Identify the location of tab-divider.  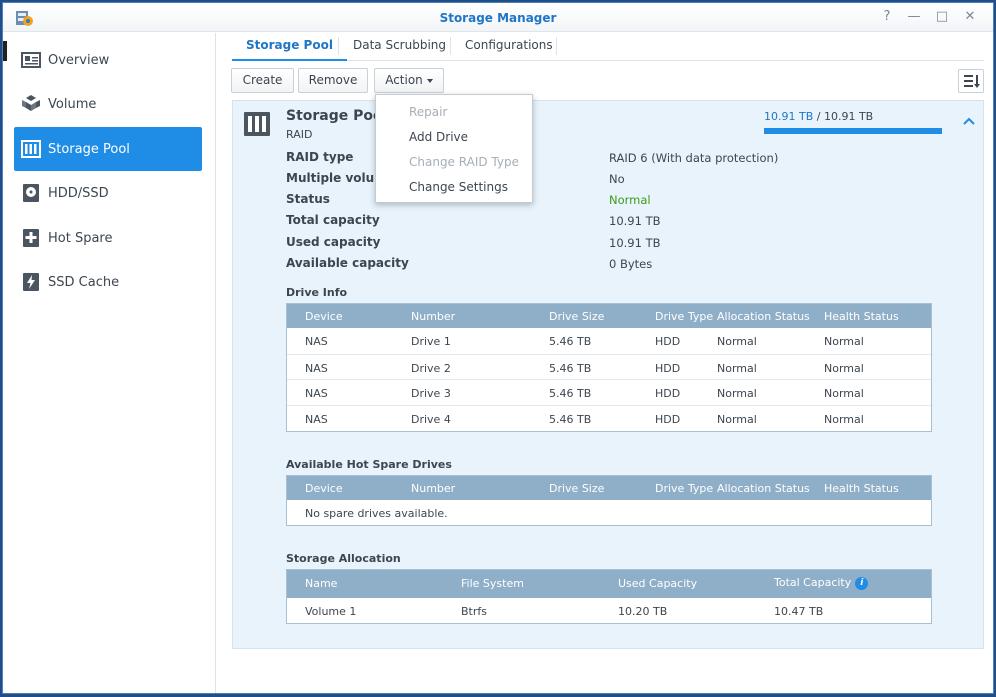
(556, 46).